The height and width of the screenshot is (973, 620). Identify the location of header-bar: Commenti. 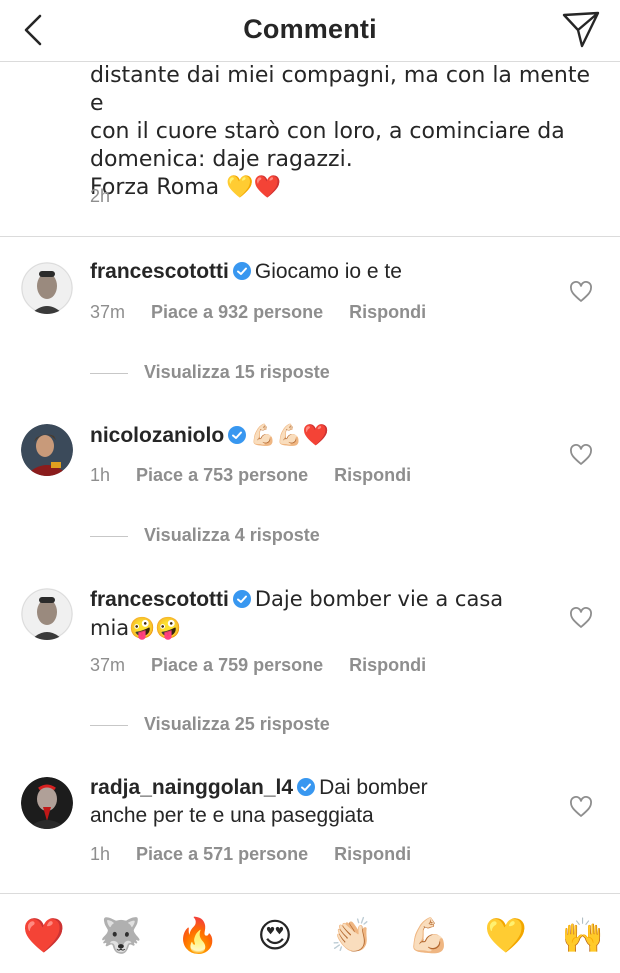
(310, 31).